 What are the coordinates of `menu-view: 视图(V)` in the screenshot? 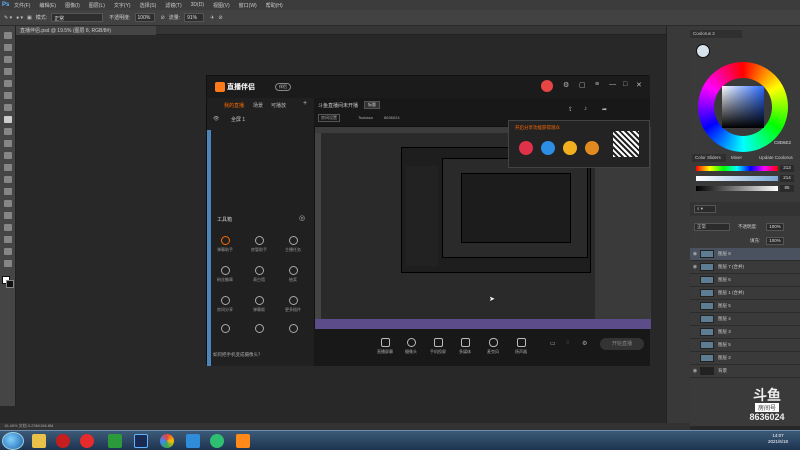 It's located at (221, 5).